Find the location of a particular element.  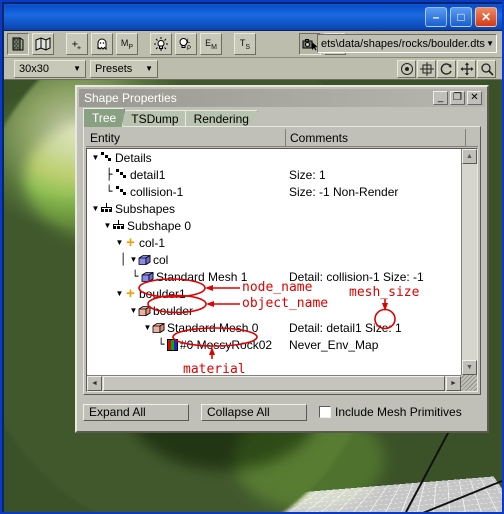

tree-node-comment: Detail: collision-1 Size: -1 is located at coordinates (356, 276).